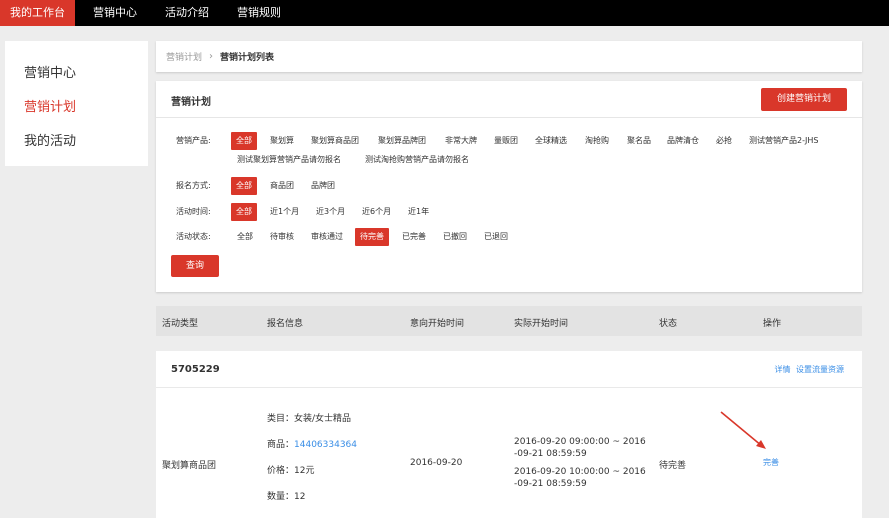 The width and height of the screenshot is (889, 518). I want to click on panel-title: 营销计划, so click(191, 102).